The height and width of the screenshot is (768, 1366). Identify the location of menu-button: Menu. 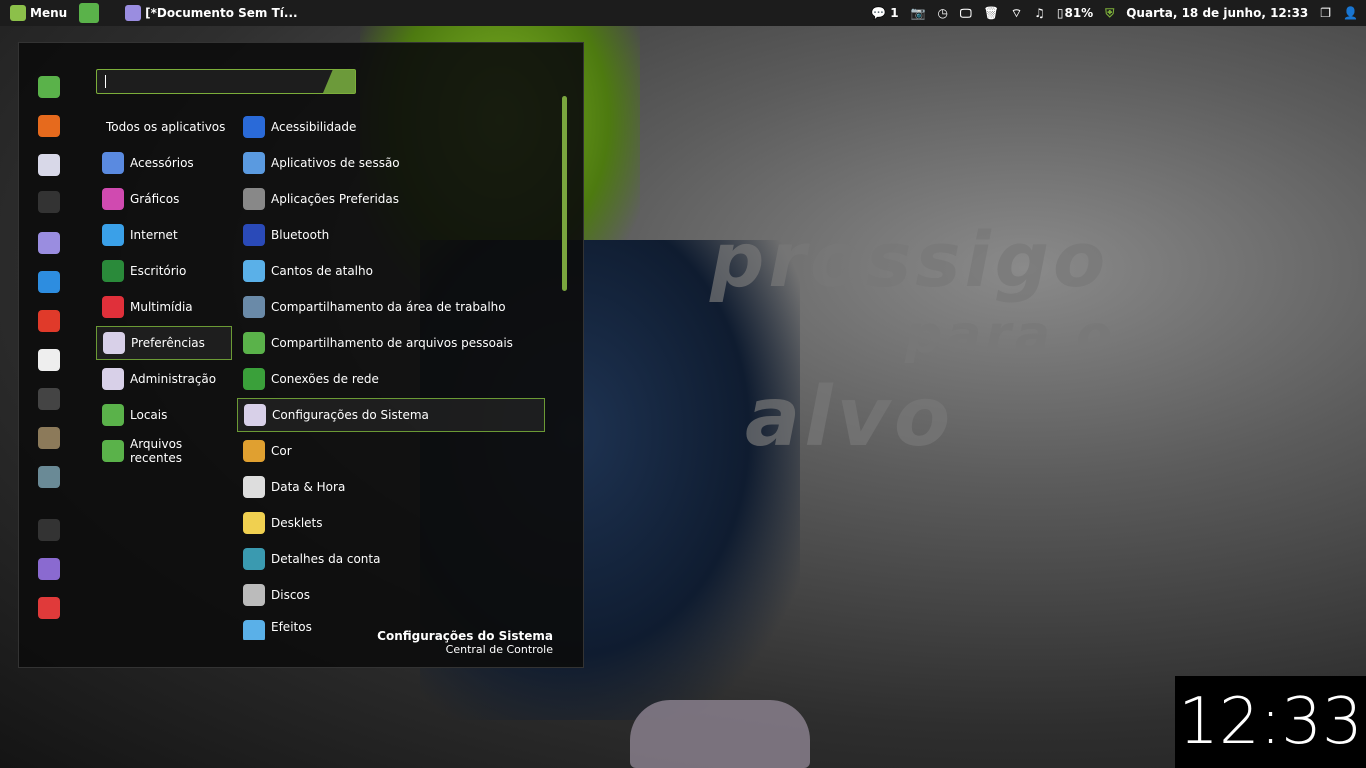
(38, 13).